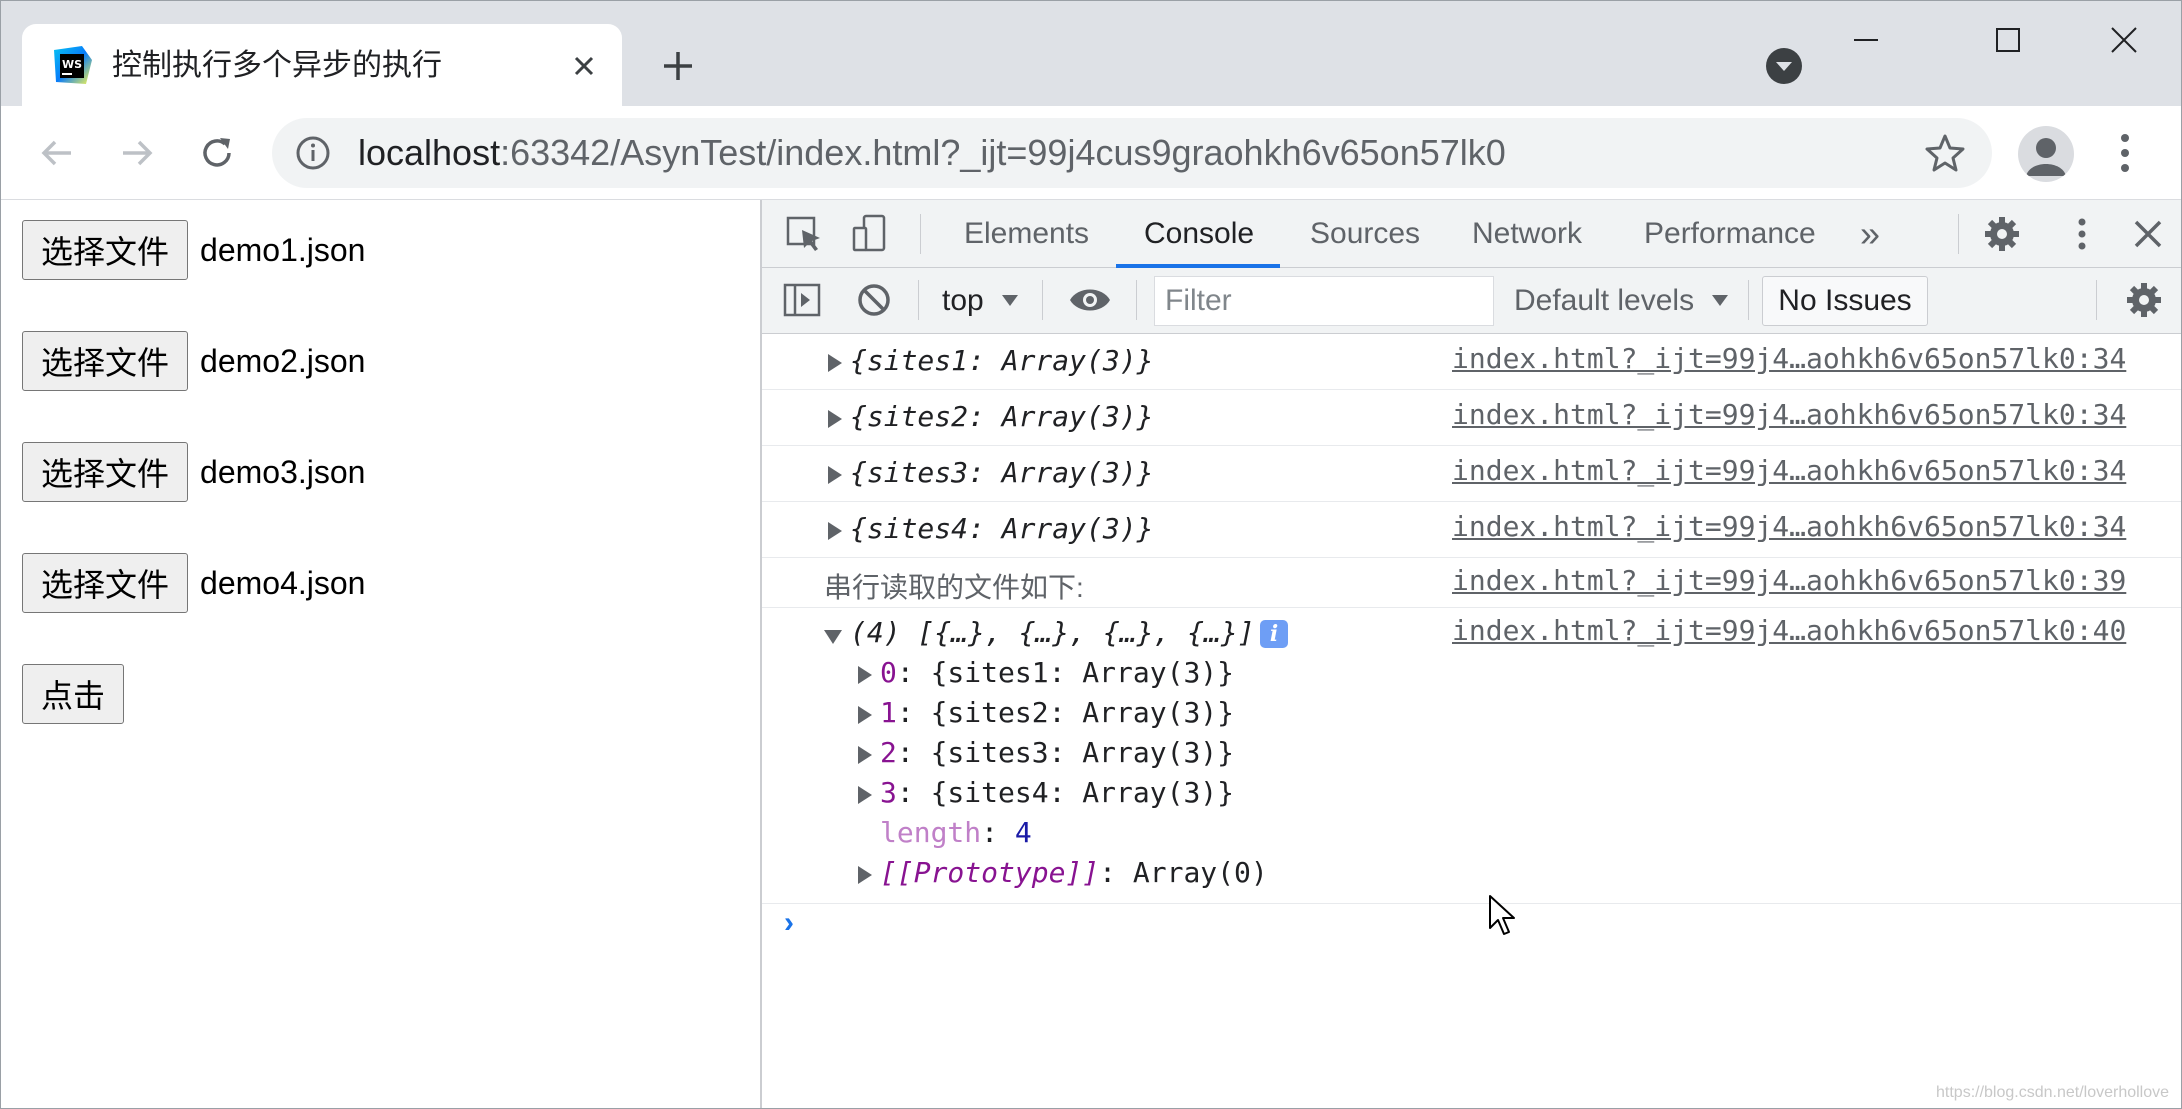 The width and height of the screenshot is (2182, 1109). I want to click on tab-console: Console, so click(1199, 234).